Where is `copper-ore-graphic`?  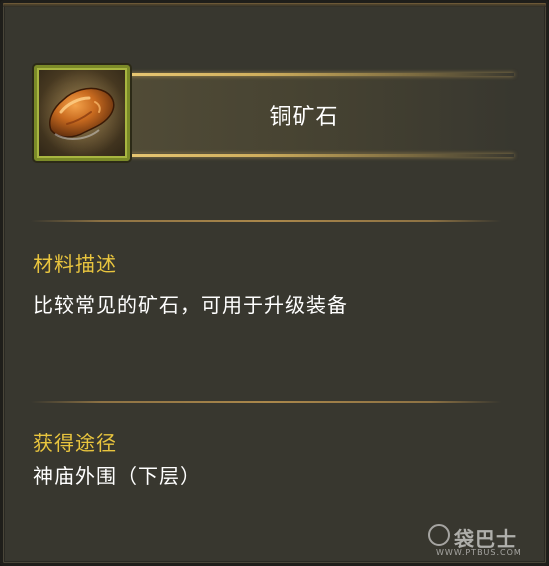 copper-ore-graphic is located at coordinates (82, 113).